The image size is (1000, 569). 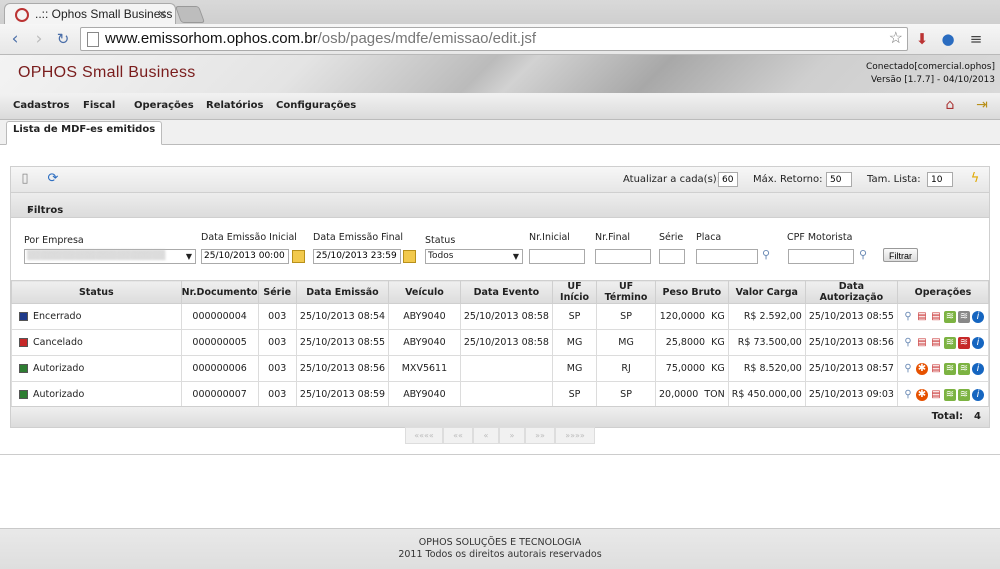 I want to click on new-tab-button, so click(x=190, y=14).